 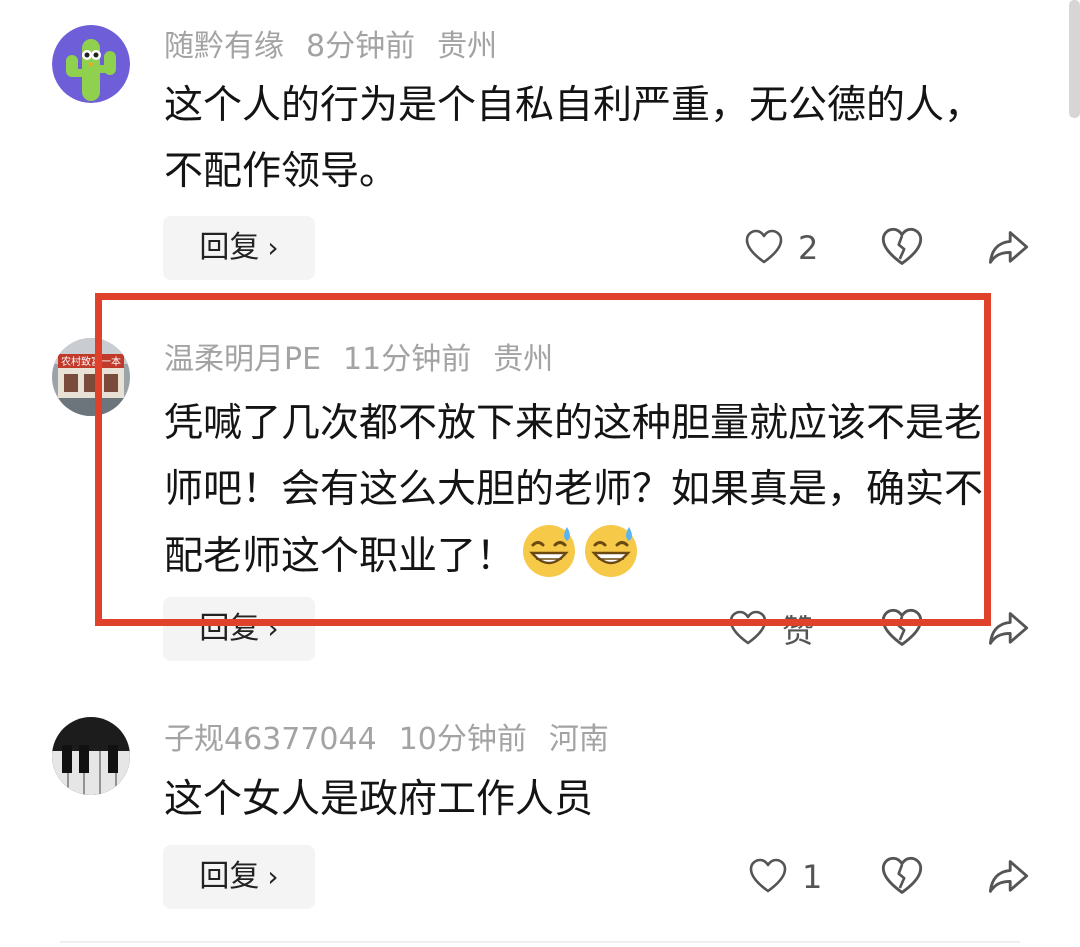 I want to click on comment-meta: 随黔有缘 8分钟前 贵州, so click(x=341, y=47).